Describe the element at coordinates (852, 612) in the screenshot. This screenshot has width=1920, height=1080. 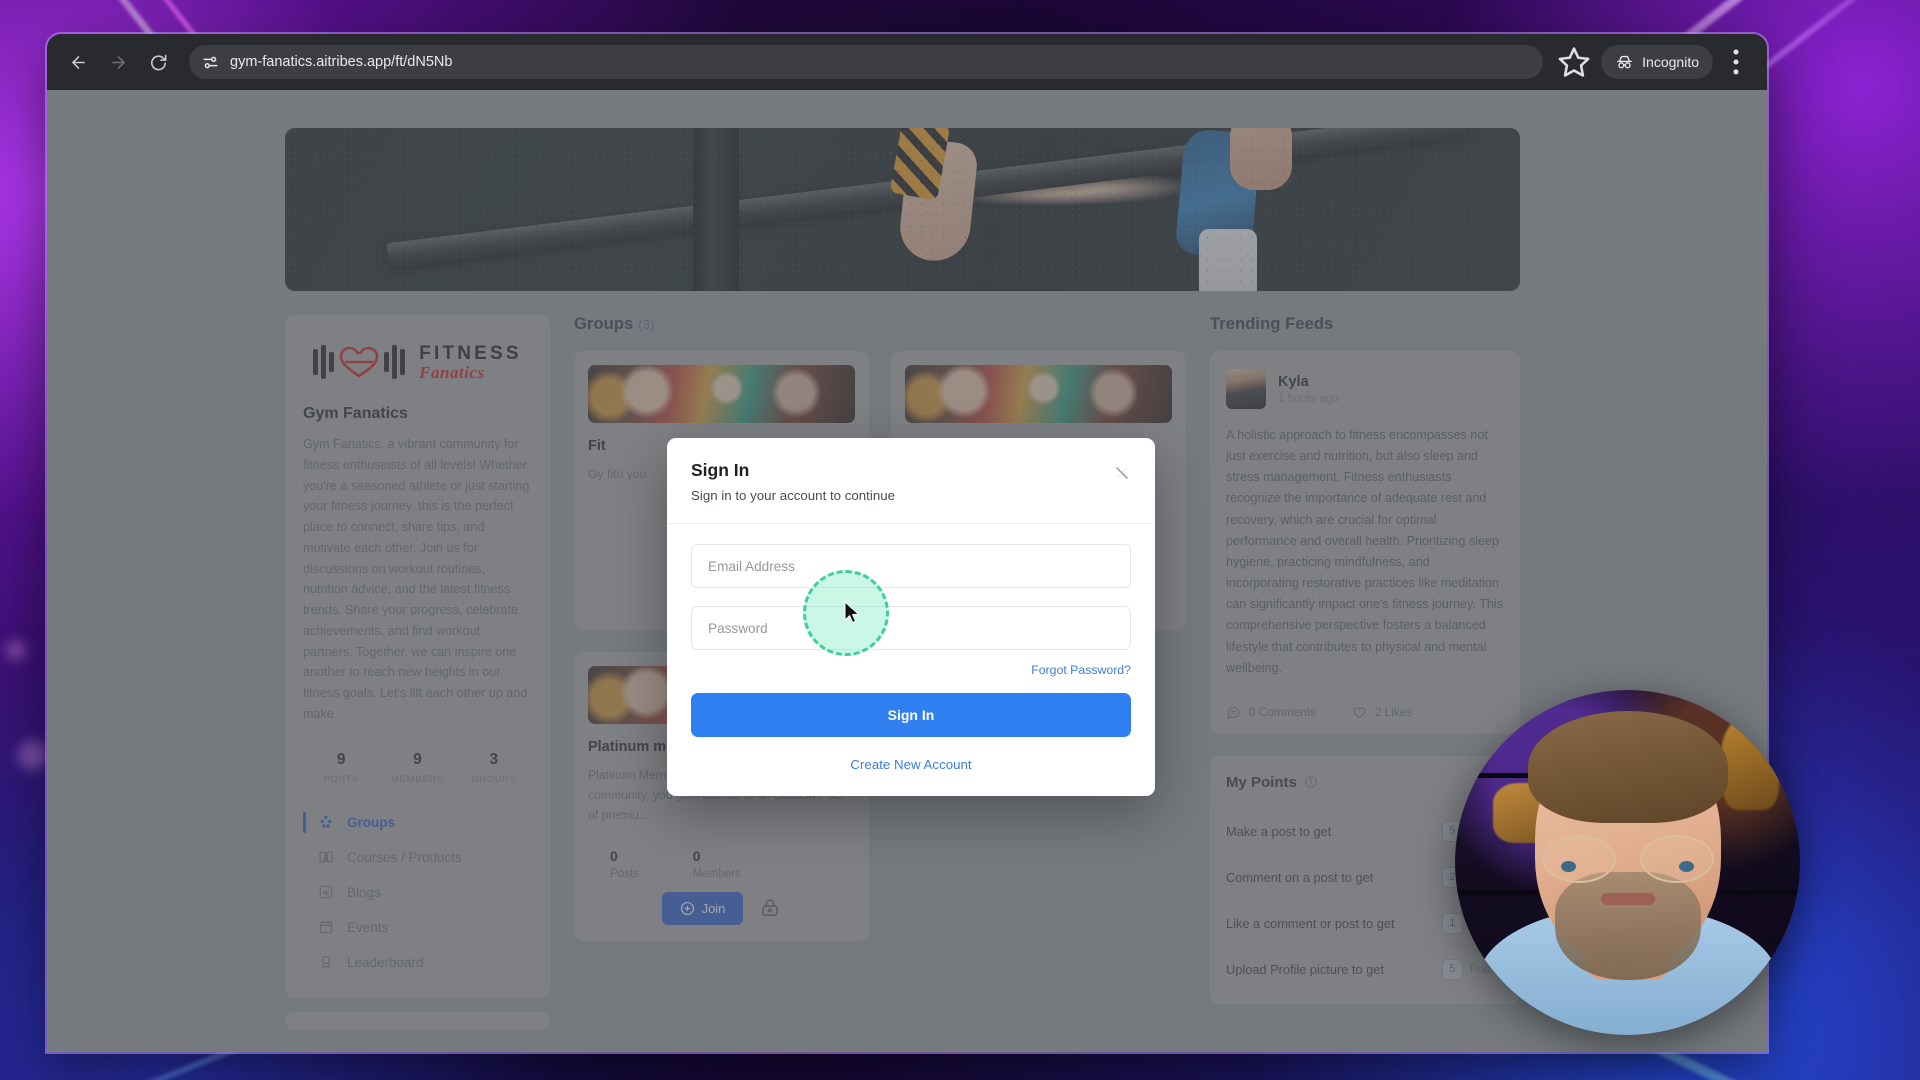
I see `mouse-cursor` at that location.